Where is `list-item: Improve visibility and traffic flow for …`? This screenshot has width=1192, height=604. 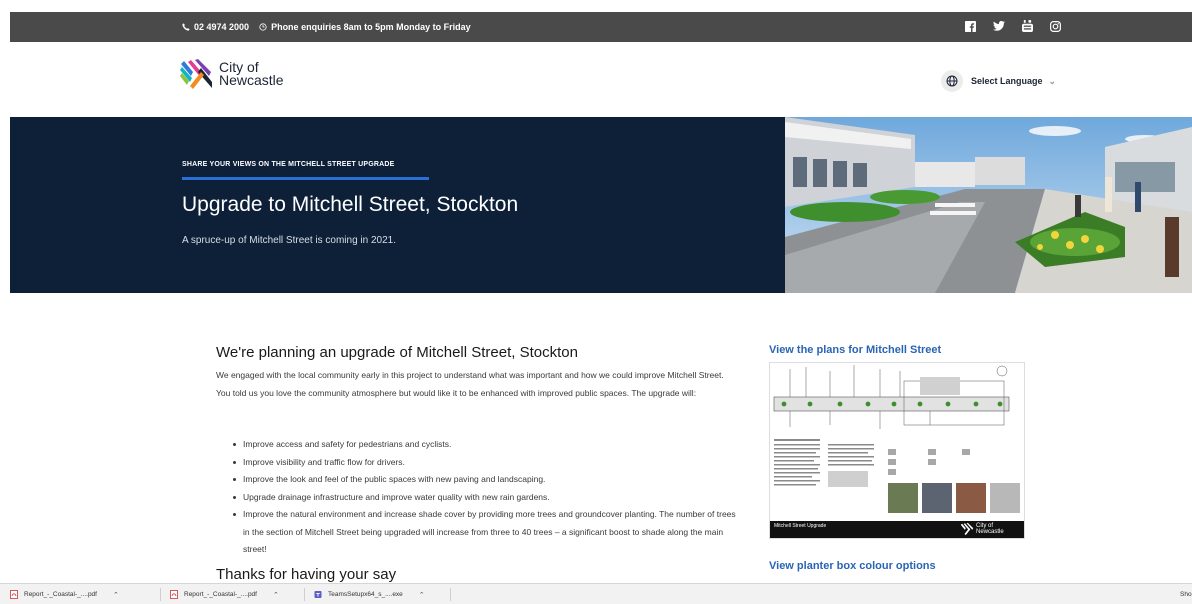
list-item: Improve visibility and traffic flow for … is located at coordinates (488, 463).